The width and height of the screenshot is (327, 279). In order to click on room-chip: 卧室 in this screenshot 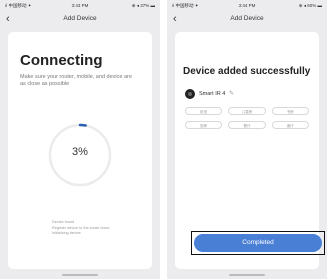, I will do `click(204, 111)`.